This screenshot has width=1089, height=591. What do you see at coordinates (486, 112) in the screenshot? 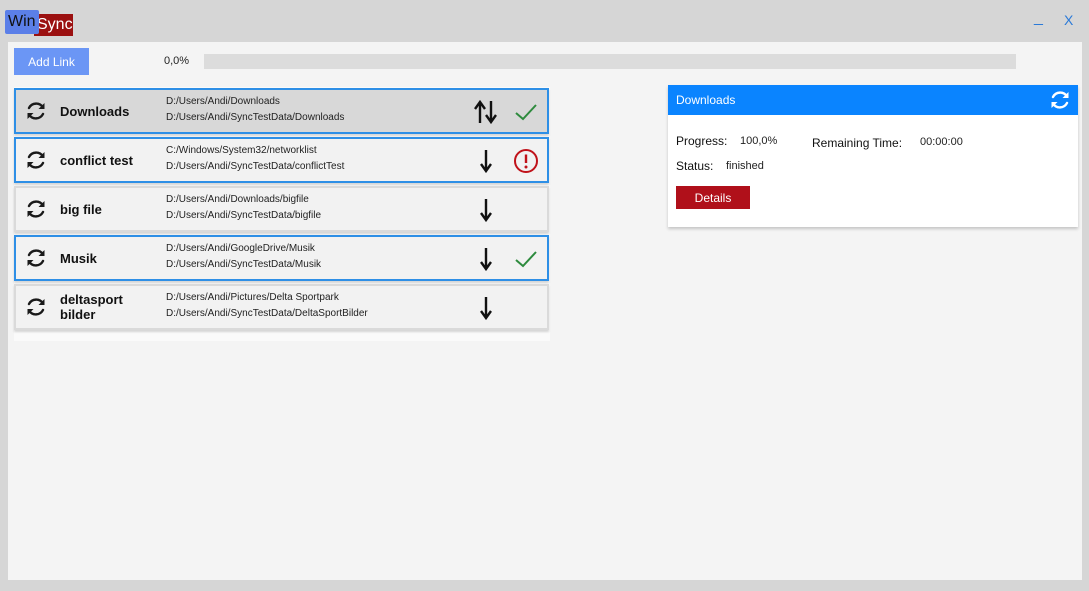
I see `bidirectional-arrows-icon` at bounding box center [486, 112].